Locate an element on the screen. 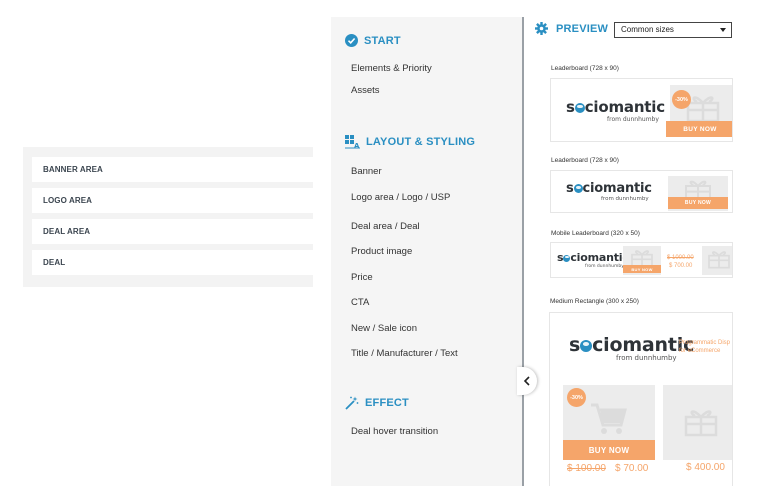 The width and height of the screenshot is (758, 497). nav-item-deal-area: Deal area / Deal is located at coordinates (385, 226).